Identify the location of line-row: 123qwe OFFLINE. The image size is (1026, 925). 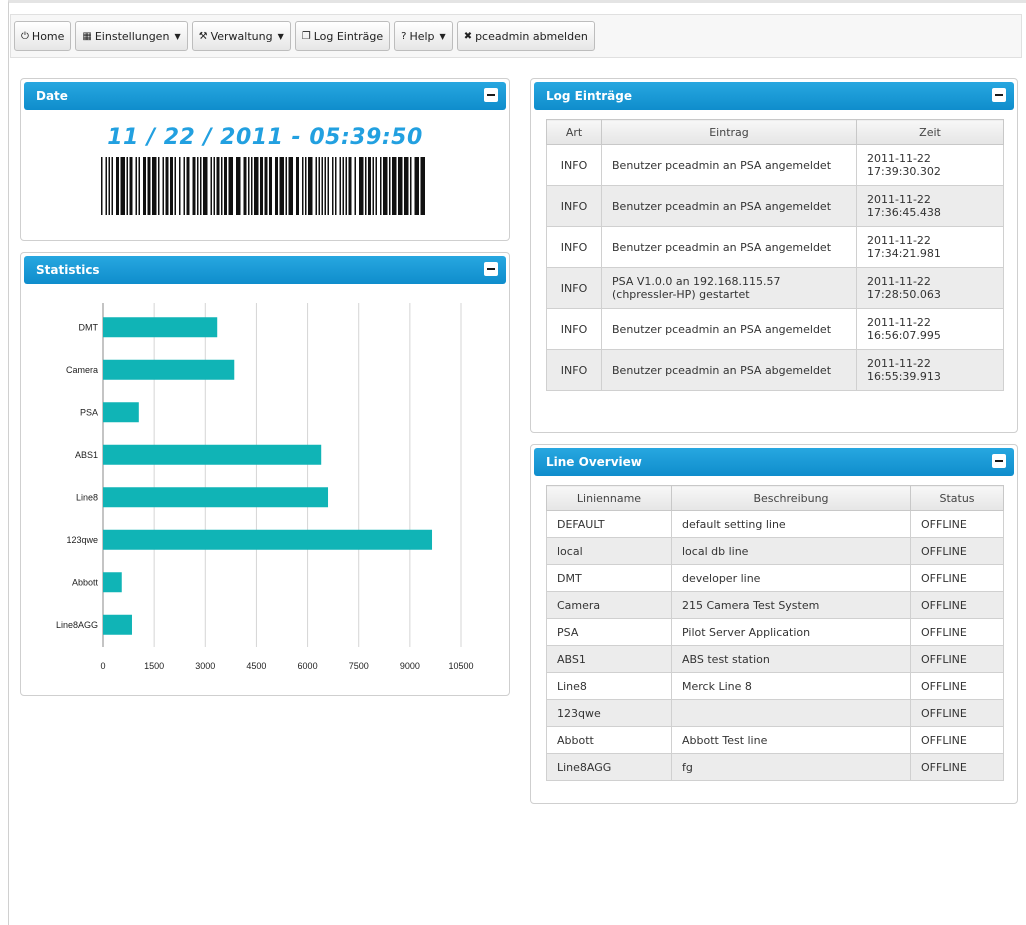
(775, 713).